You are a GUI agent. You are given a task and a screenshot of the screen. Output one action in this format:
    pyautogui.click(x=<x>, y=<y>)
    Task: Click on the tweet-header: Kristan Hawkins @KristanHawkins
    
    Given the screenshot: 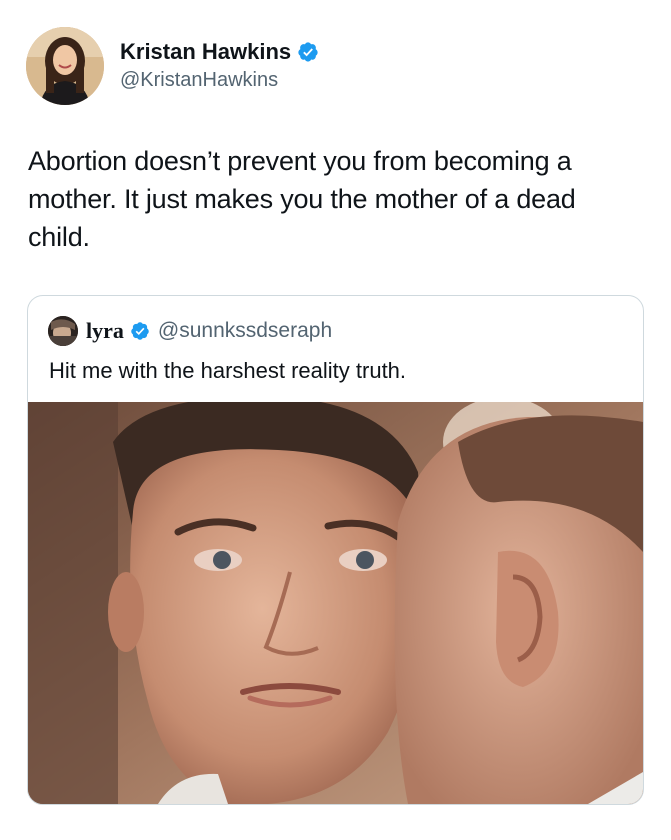 What is the action you would take?
    pyautogui.click(x=172, y=66)
    